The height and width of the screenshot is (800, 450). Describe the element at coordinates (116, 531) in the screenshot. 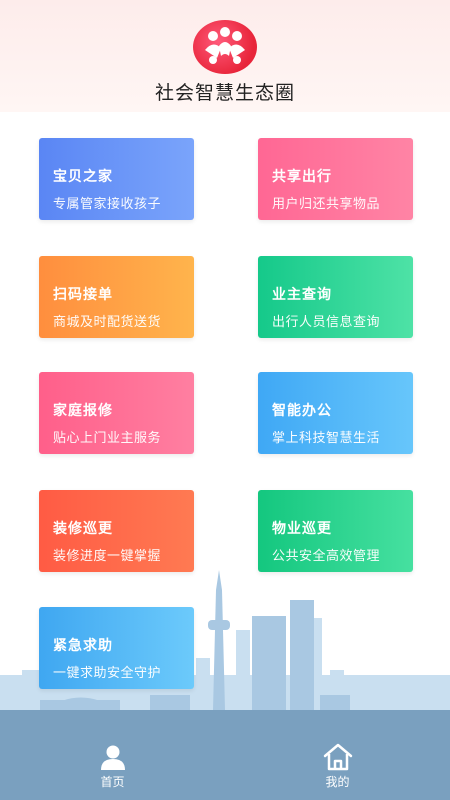

I see `card-renovation-patrol: 装修巡更 装修进度一键掌握` at that location.